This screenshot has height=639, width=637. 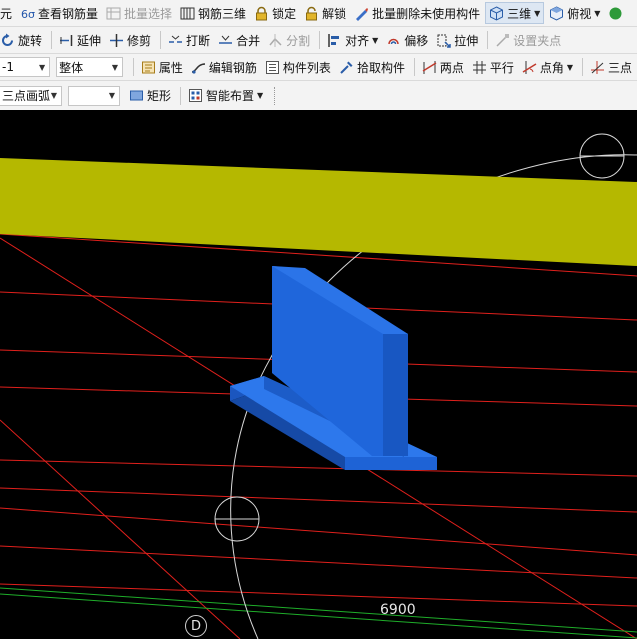 What do you see at coordinates (195, 95) in the screenshot?
I see `smart-layout-icon` at bounding box center [195, 95].